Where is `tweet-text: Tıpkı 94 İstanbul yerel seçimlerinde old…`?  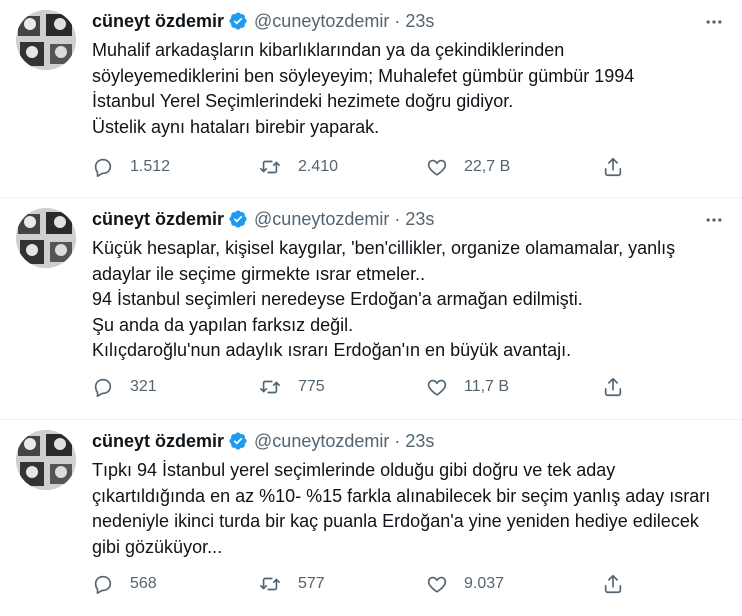
tweet-text: Tıpkı 94 İstanbul yerel seçimlerinde old… is located at coordinates (407, 509).